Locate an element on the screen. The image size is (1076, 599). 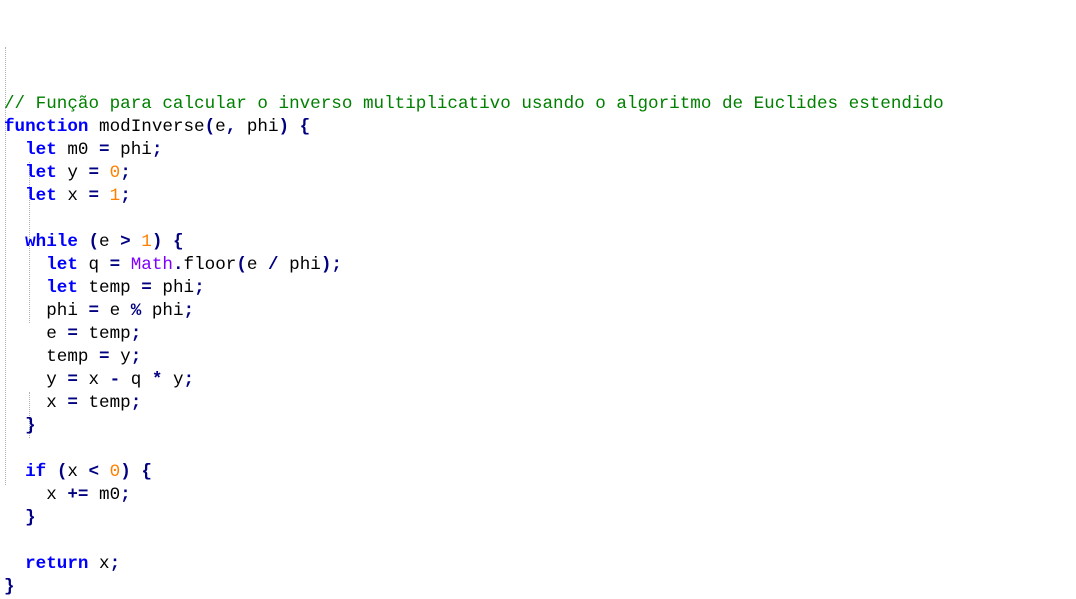
code-line: x += m0; is located at coordinates (539, 495).